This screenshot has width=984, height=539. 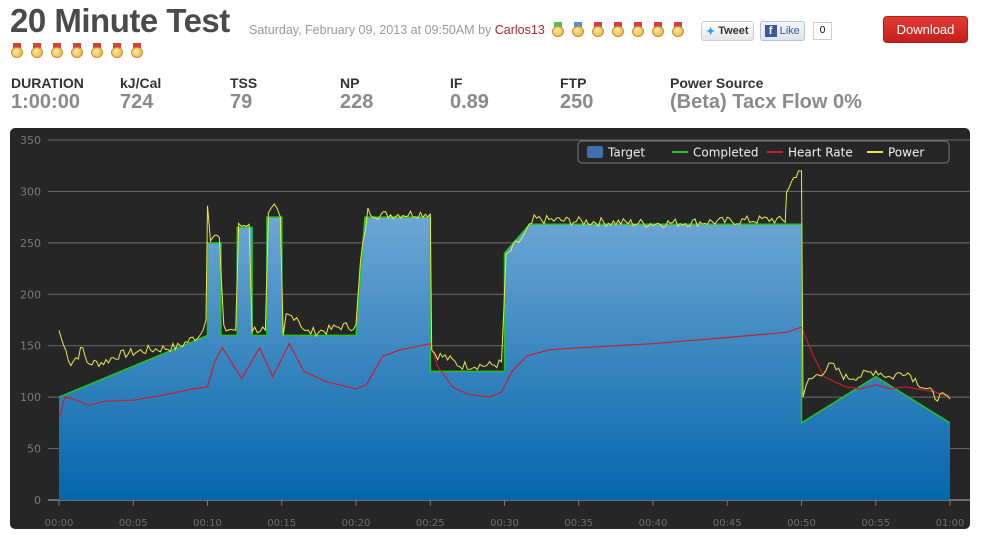 What do you see at coordinates (950, 523) in the screenshot?
I see `x-tick-label: 01:00` at bounding box center [950, 523].